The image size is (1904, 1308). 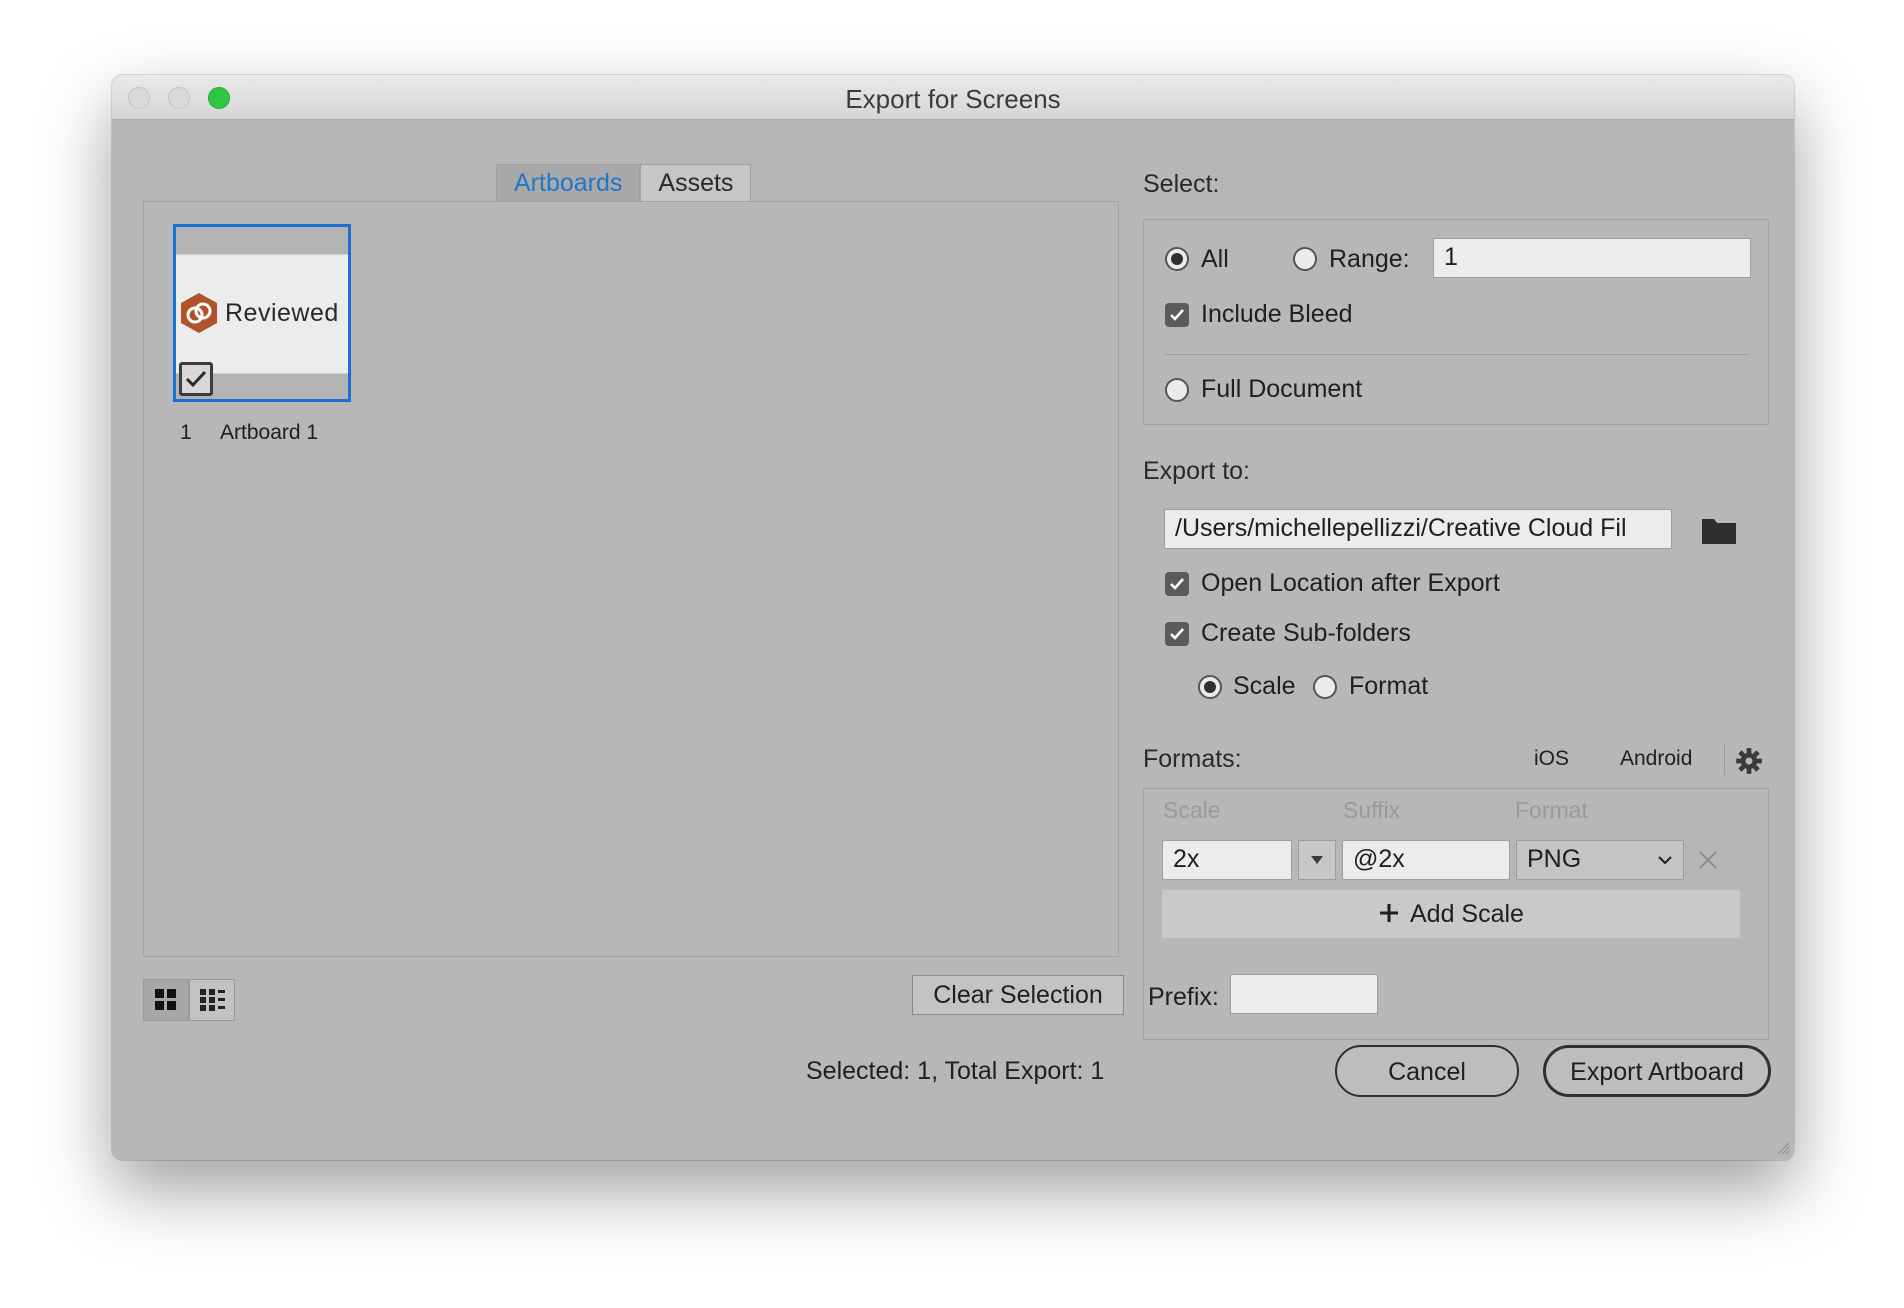 What do you see at coordinates (1719, 530) in the screenshot?
I see `folder-icon` at bounding box center [1719, 530].